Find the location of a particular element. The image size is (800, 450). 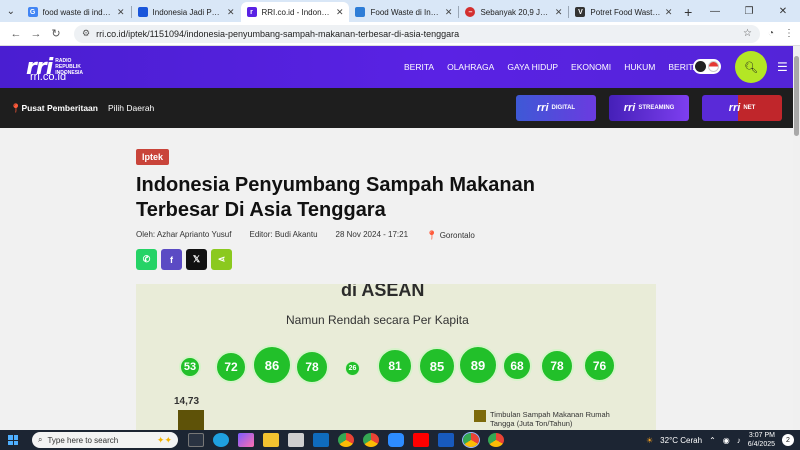

new-tab-button: + is located at coordinates (688, 12).